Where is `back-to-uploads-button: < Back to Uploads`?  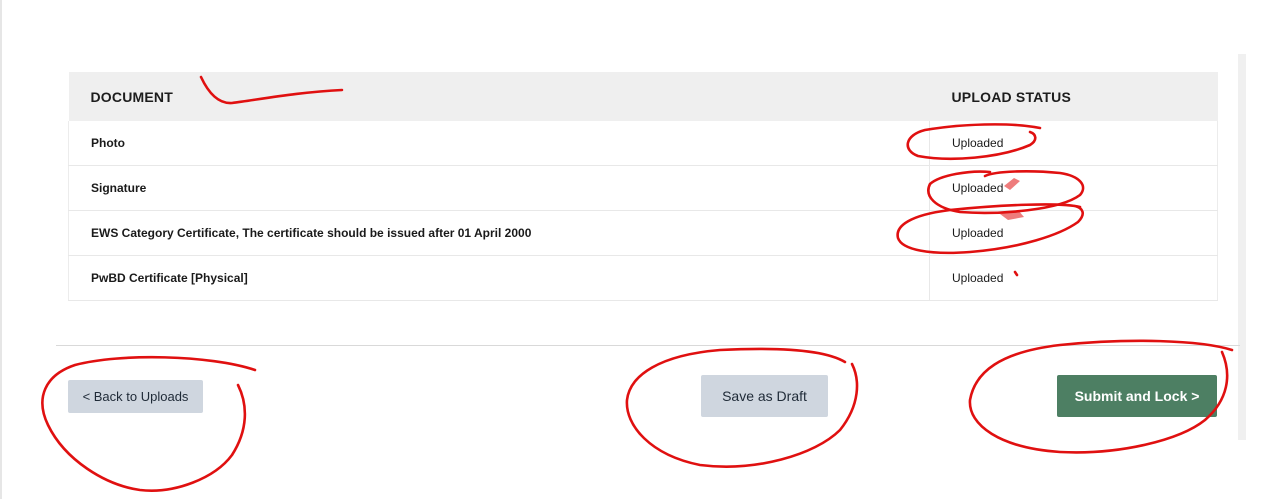 back-to-uploads-button: < Back to Uploads is located at coordinates (135, 396).